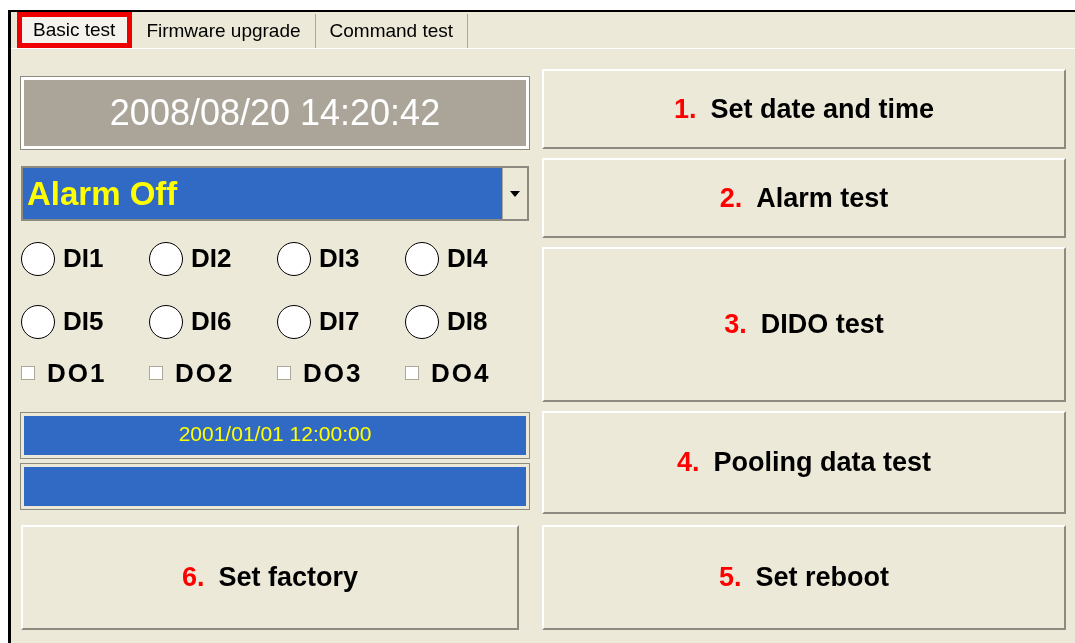 The width and height of the screenshot is (1075, 643). I want to click on radio-button: DI5, so click(85, 321).